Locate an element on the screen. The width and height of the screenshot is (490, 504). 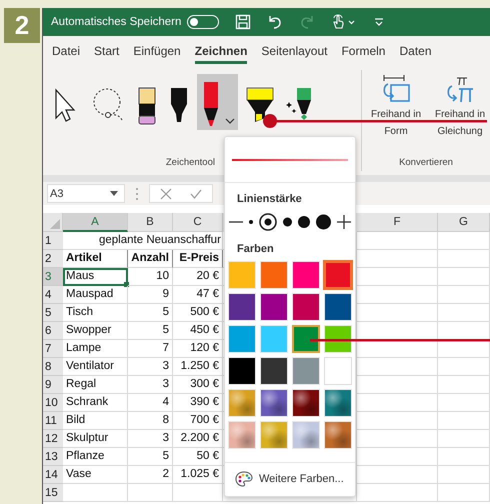
ribbon-tab: Seitenlayout is located at coordinates (294, 51).